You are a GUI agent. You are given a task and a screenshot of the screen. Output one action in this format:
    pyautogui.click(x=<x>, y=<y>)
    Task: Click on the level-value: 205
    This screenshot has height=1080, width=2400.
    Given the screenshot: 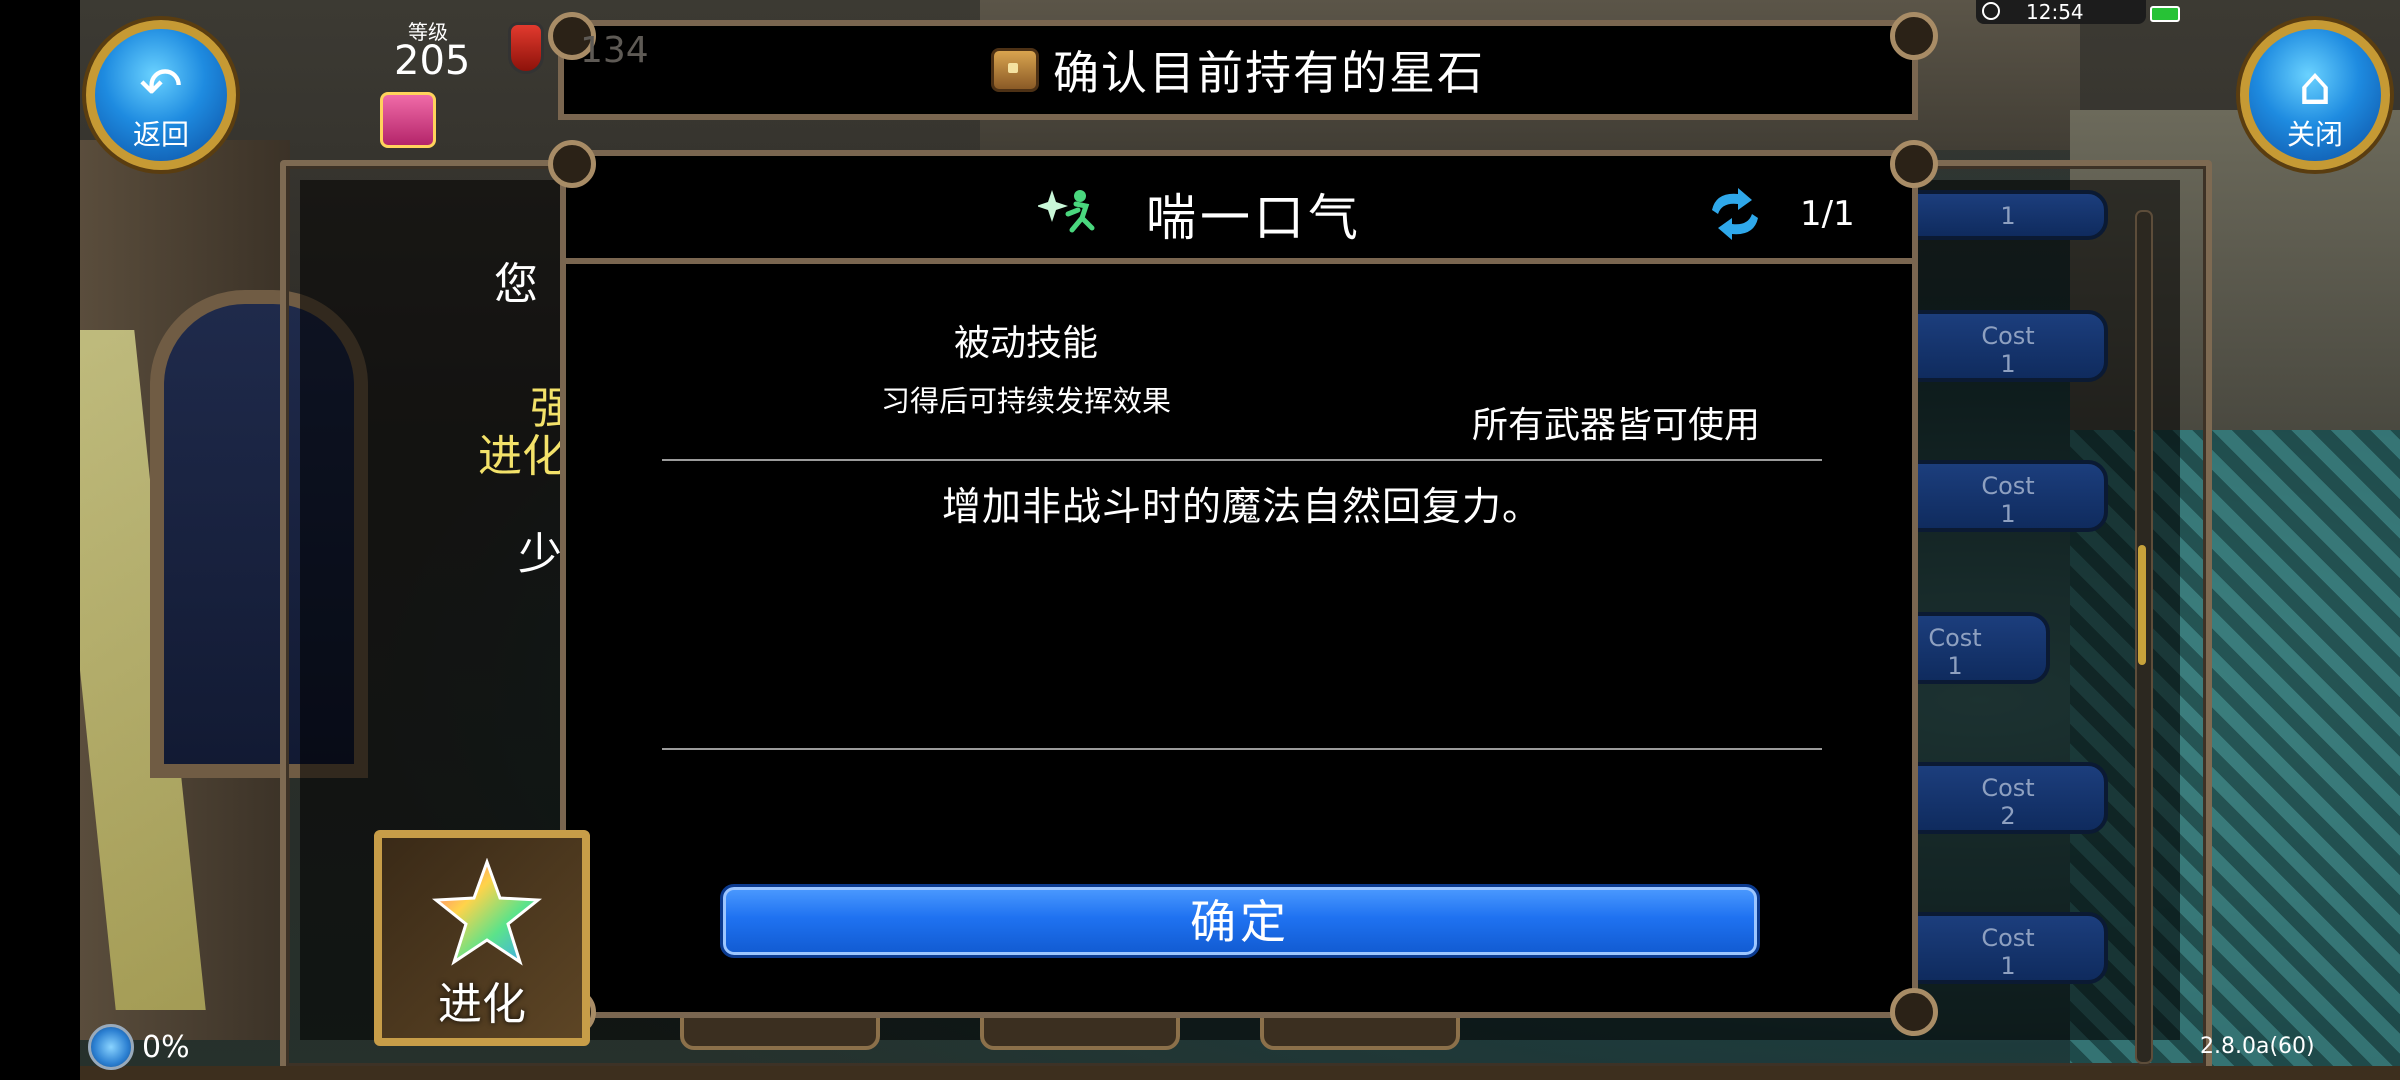 What is the action you would take?
    pyautogui.click(x=432, y=61)
    